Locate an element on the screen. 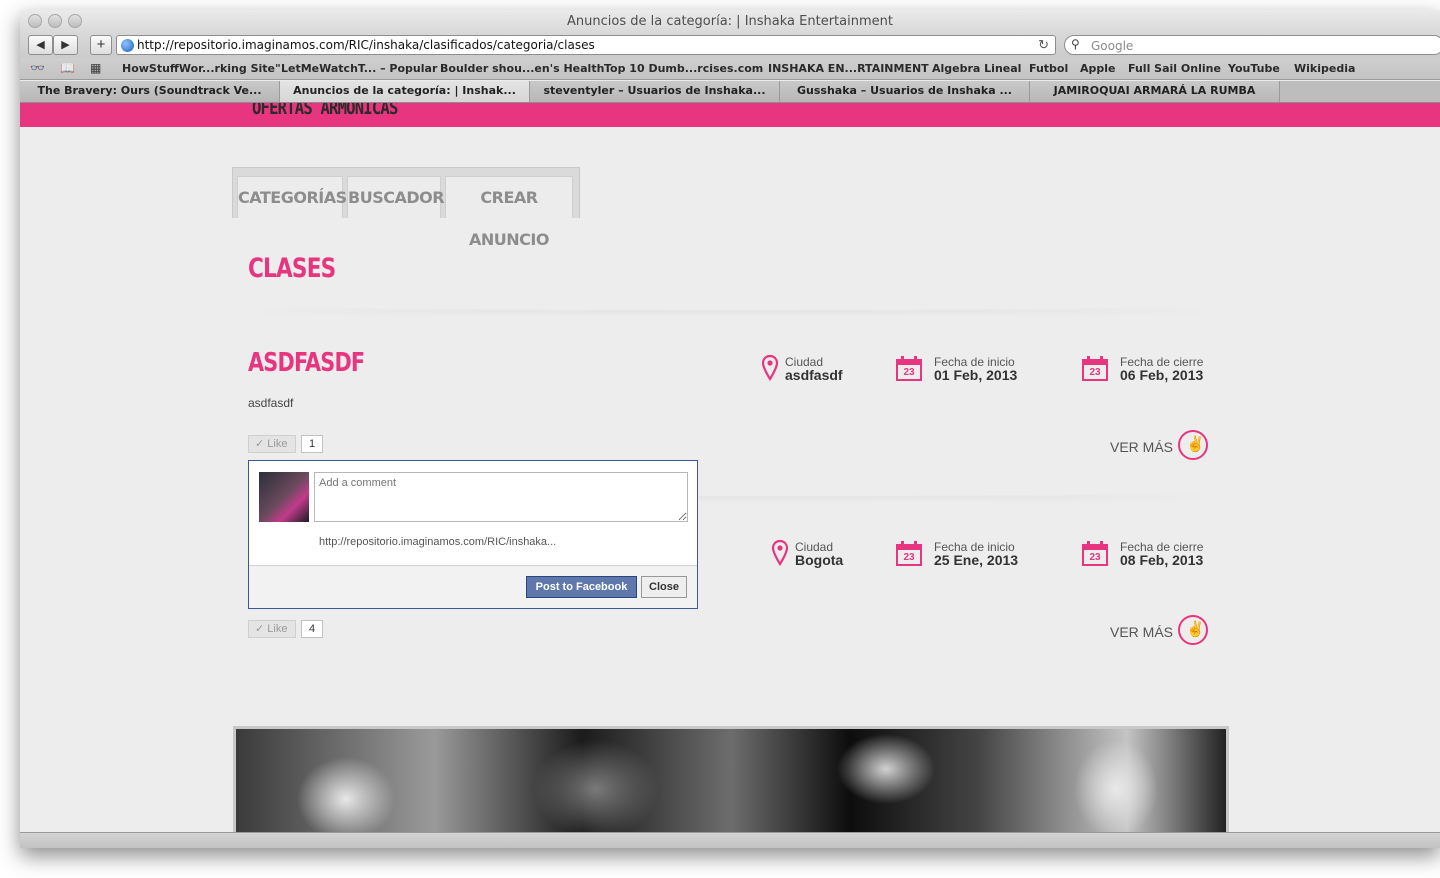 The width and height of the screenshot is (1440, 878). tab-jamiroquai: JAMIROQUAI ARMARÁ LA RUMBA is located at coordinates (1155, 91).